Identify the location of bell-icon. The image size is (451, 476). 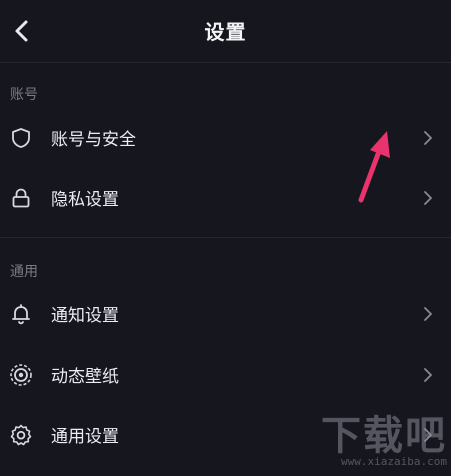
(21, 314).